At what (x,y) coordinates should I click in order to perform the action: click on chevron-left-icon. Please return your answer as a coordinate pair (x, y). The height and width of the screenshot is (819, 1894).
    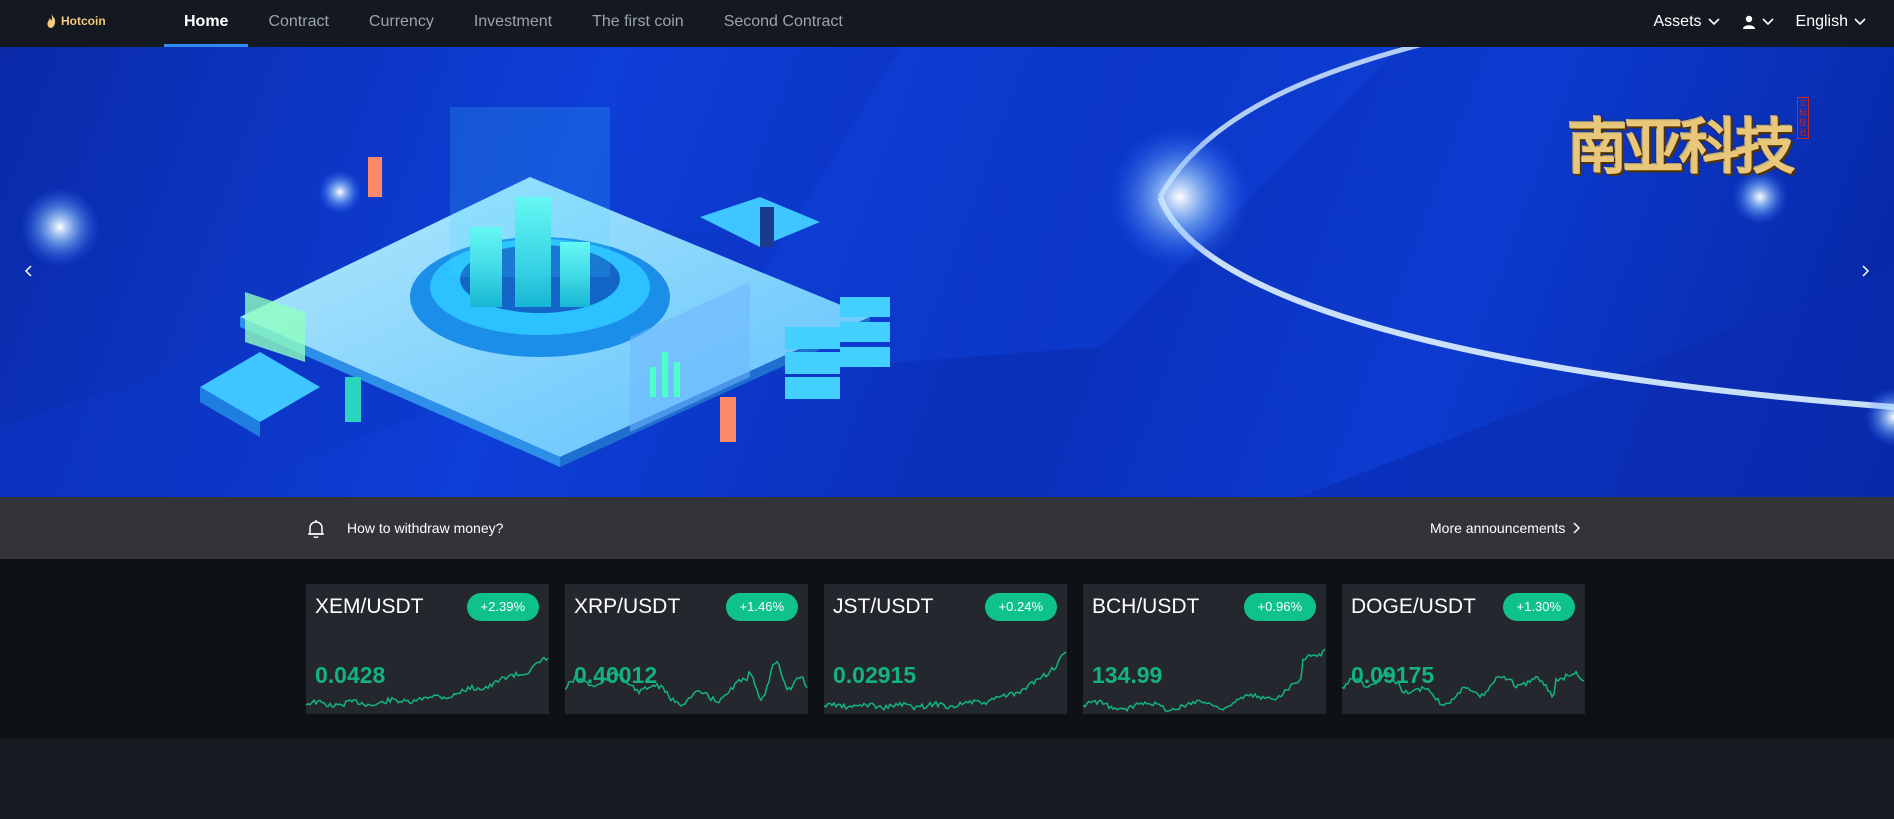
    Looking at the image, I should click on (28, 271).